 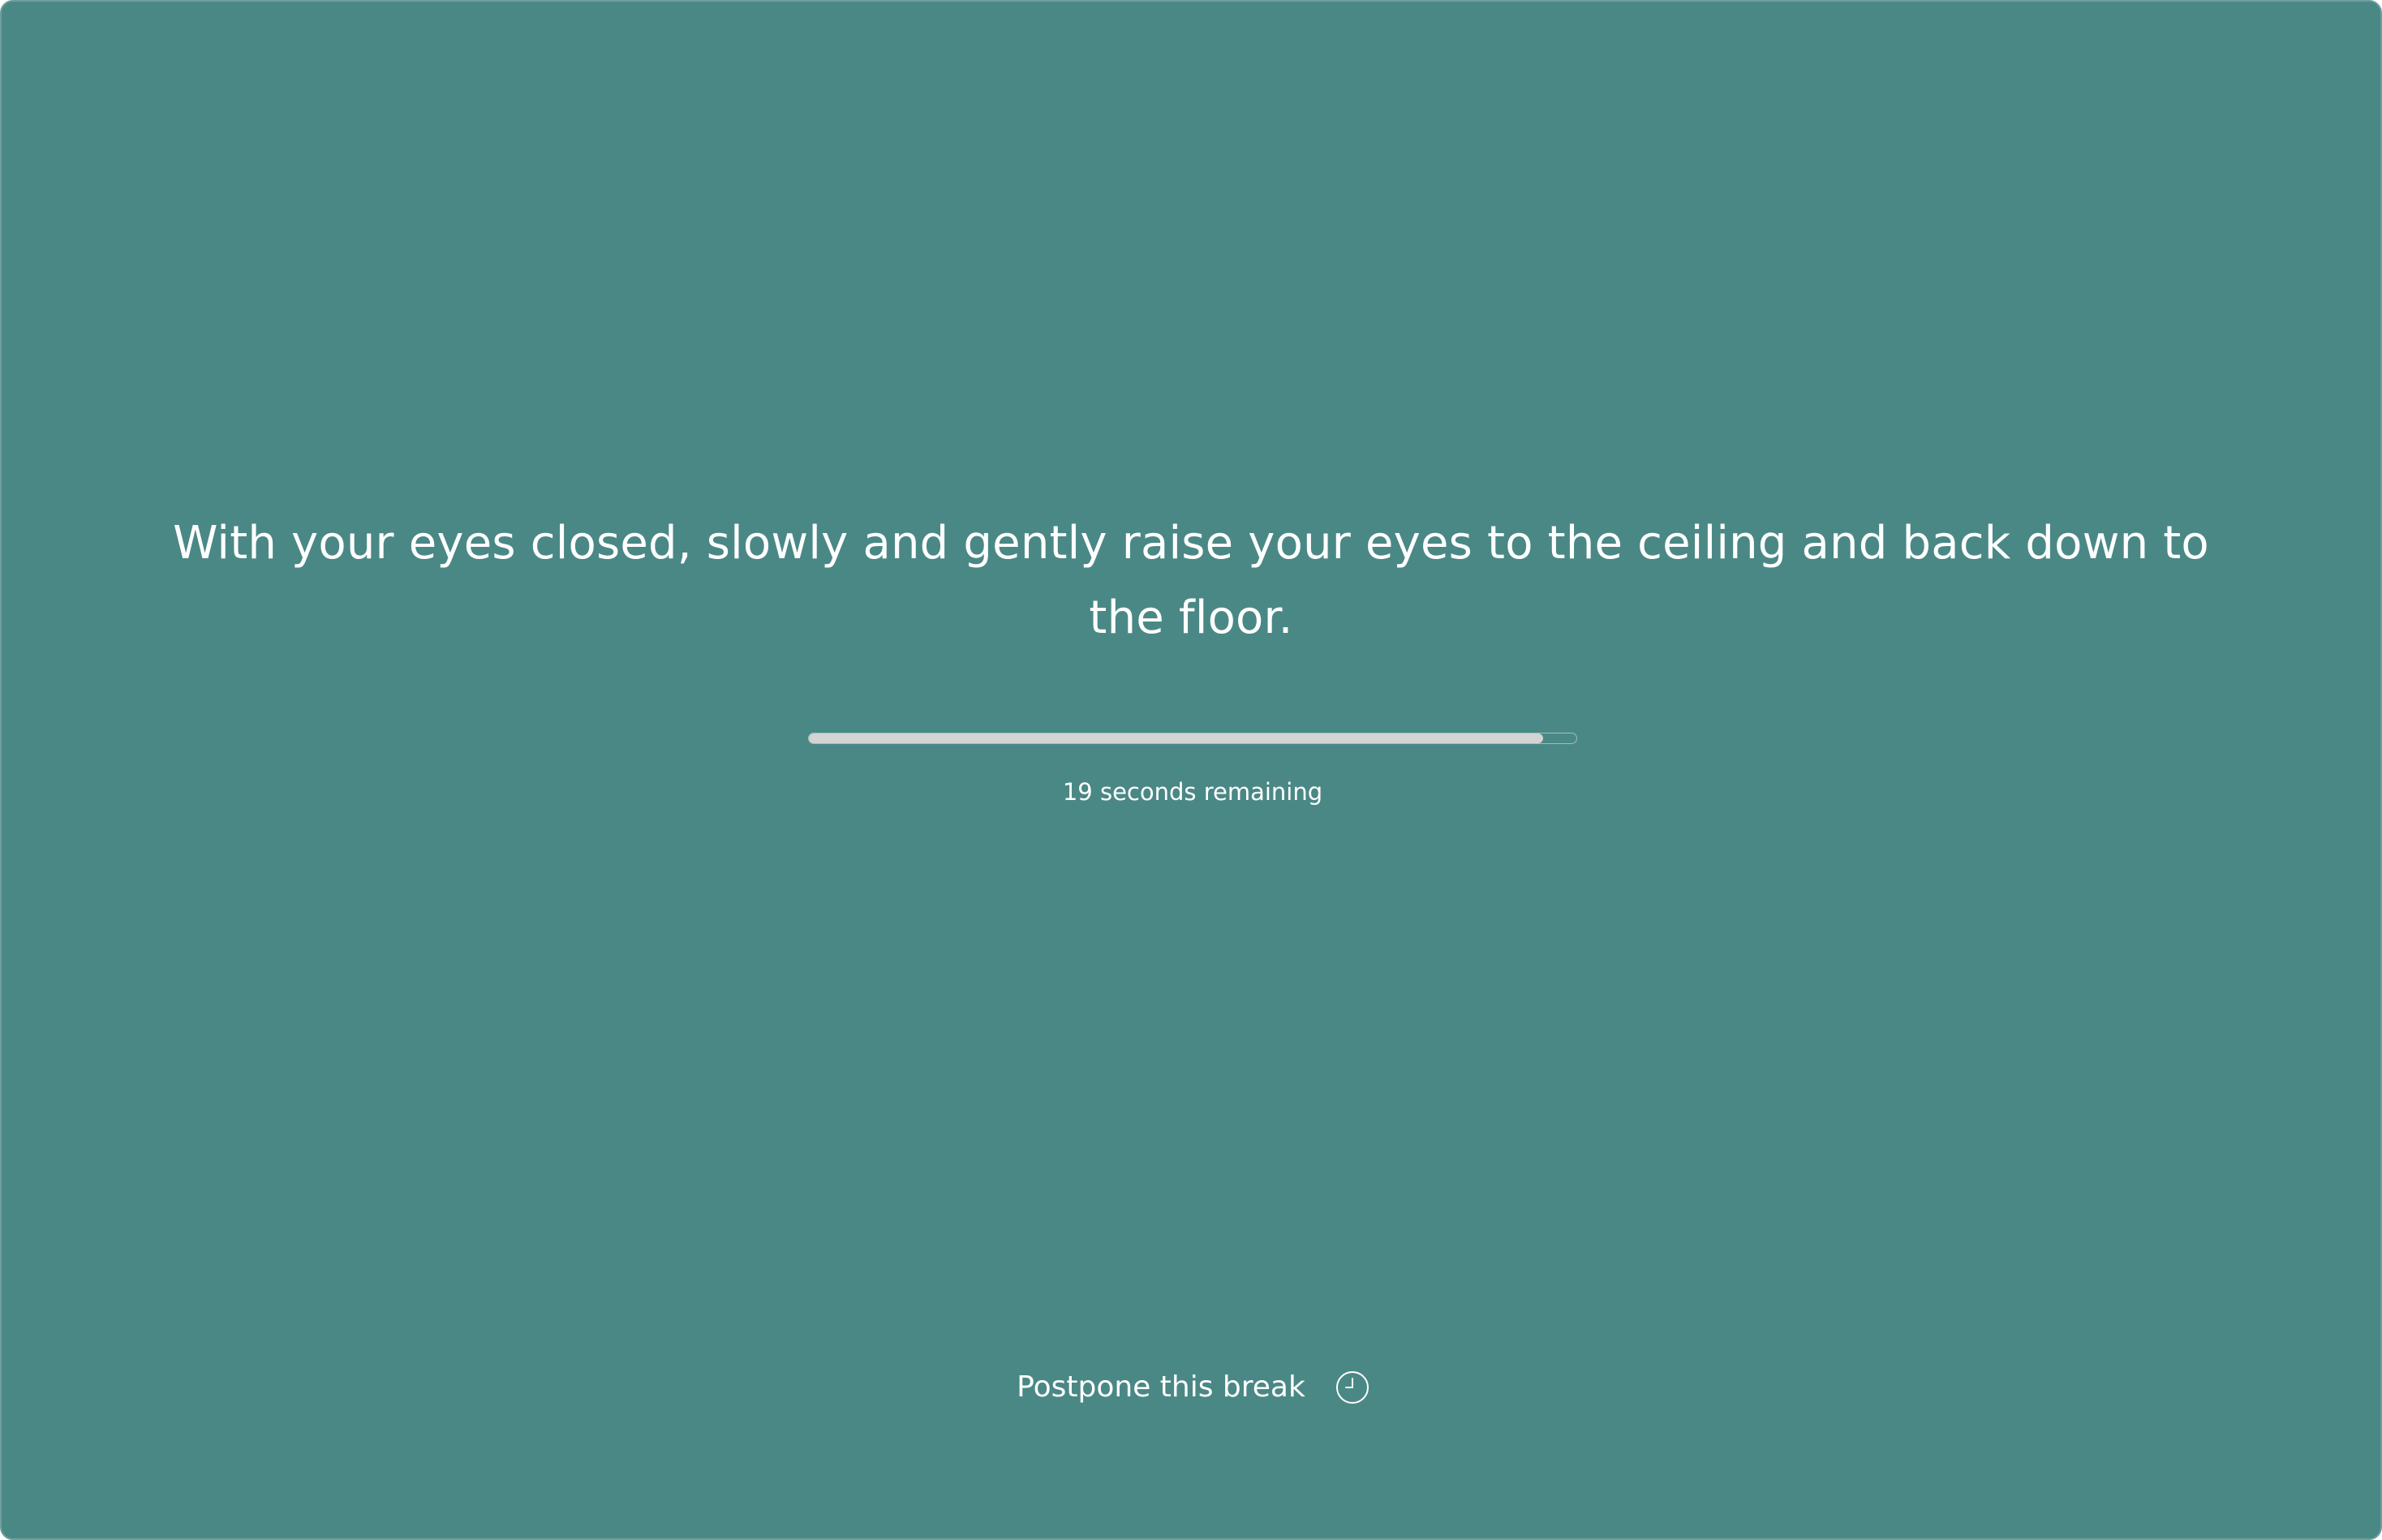 I want to click on break-progress-bar, so click(x=1192, y=738).